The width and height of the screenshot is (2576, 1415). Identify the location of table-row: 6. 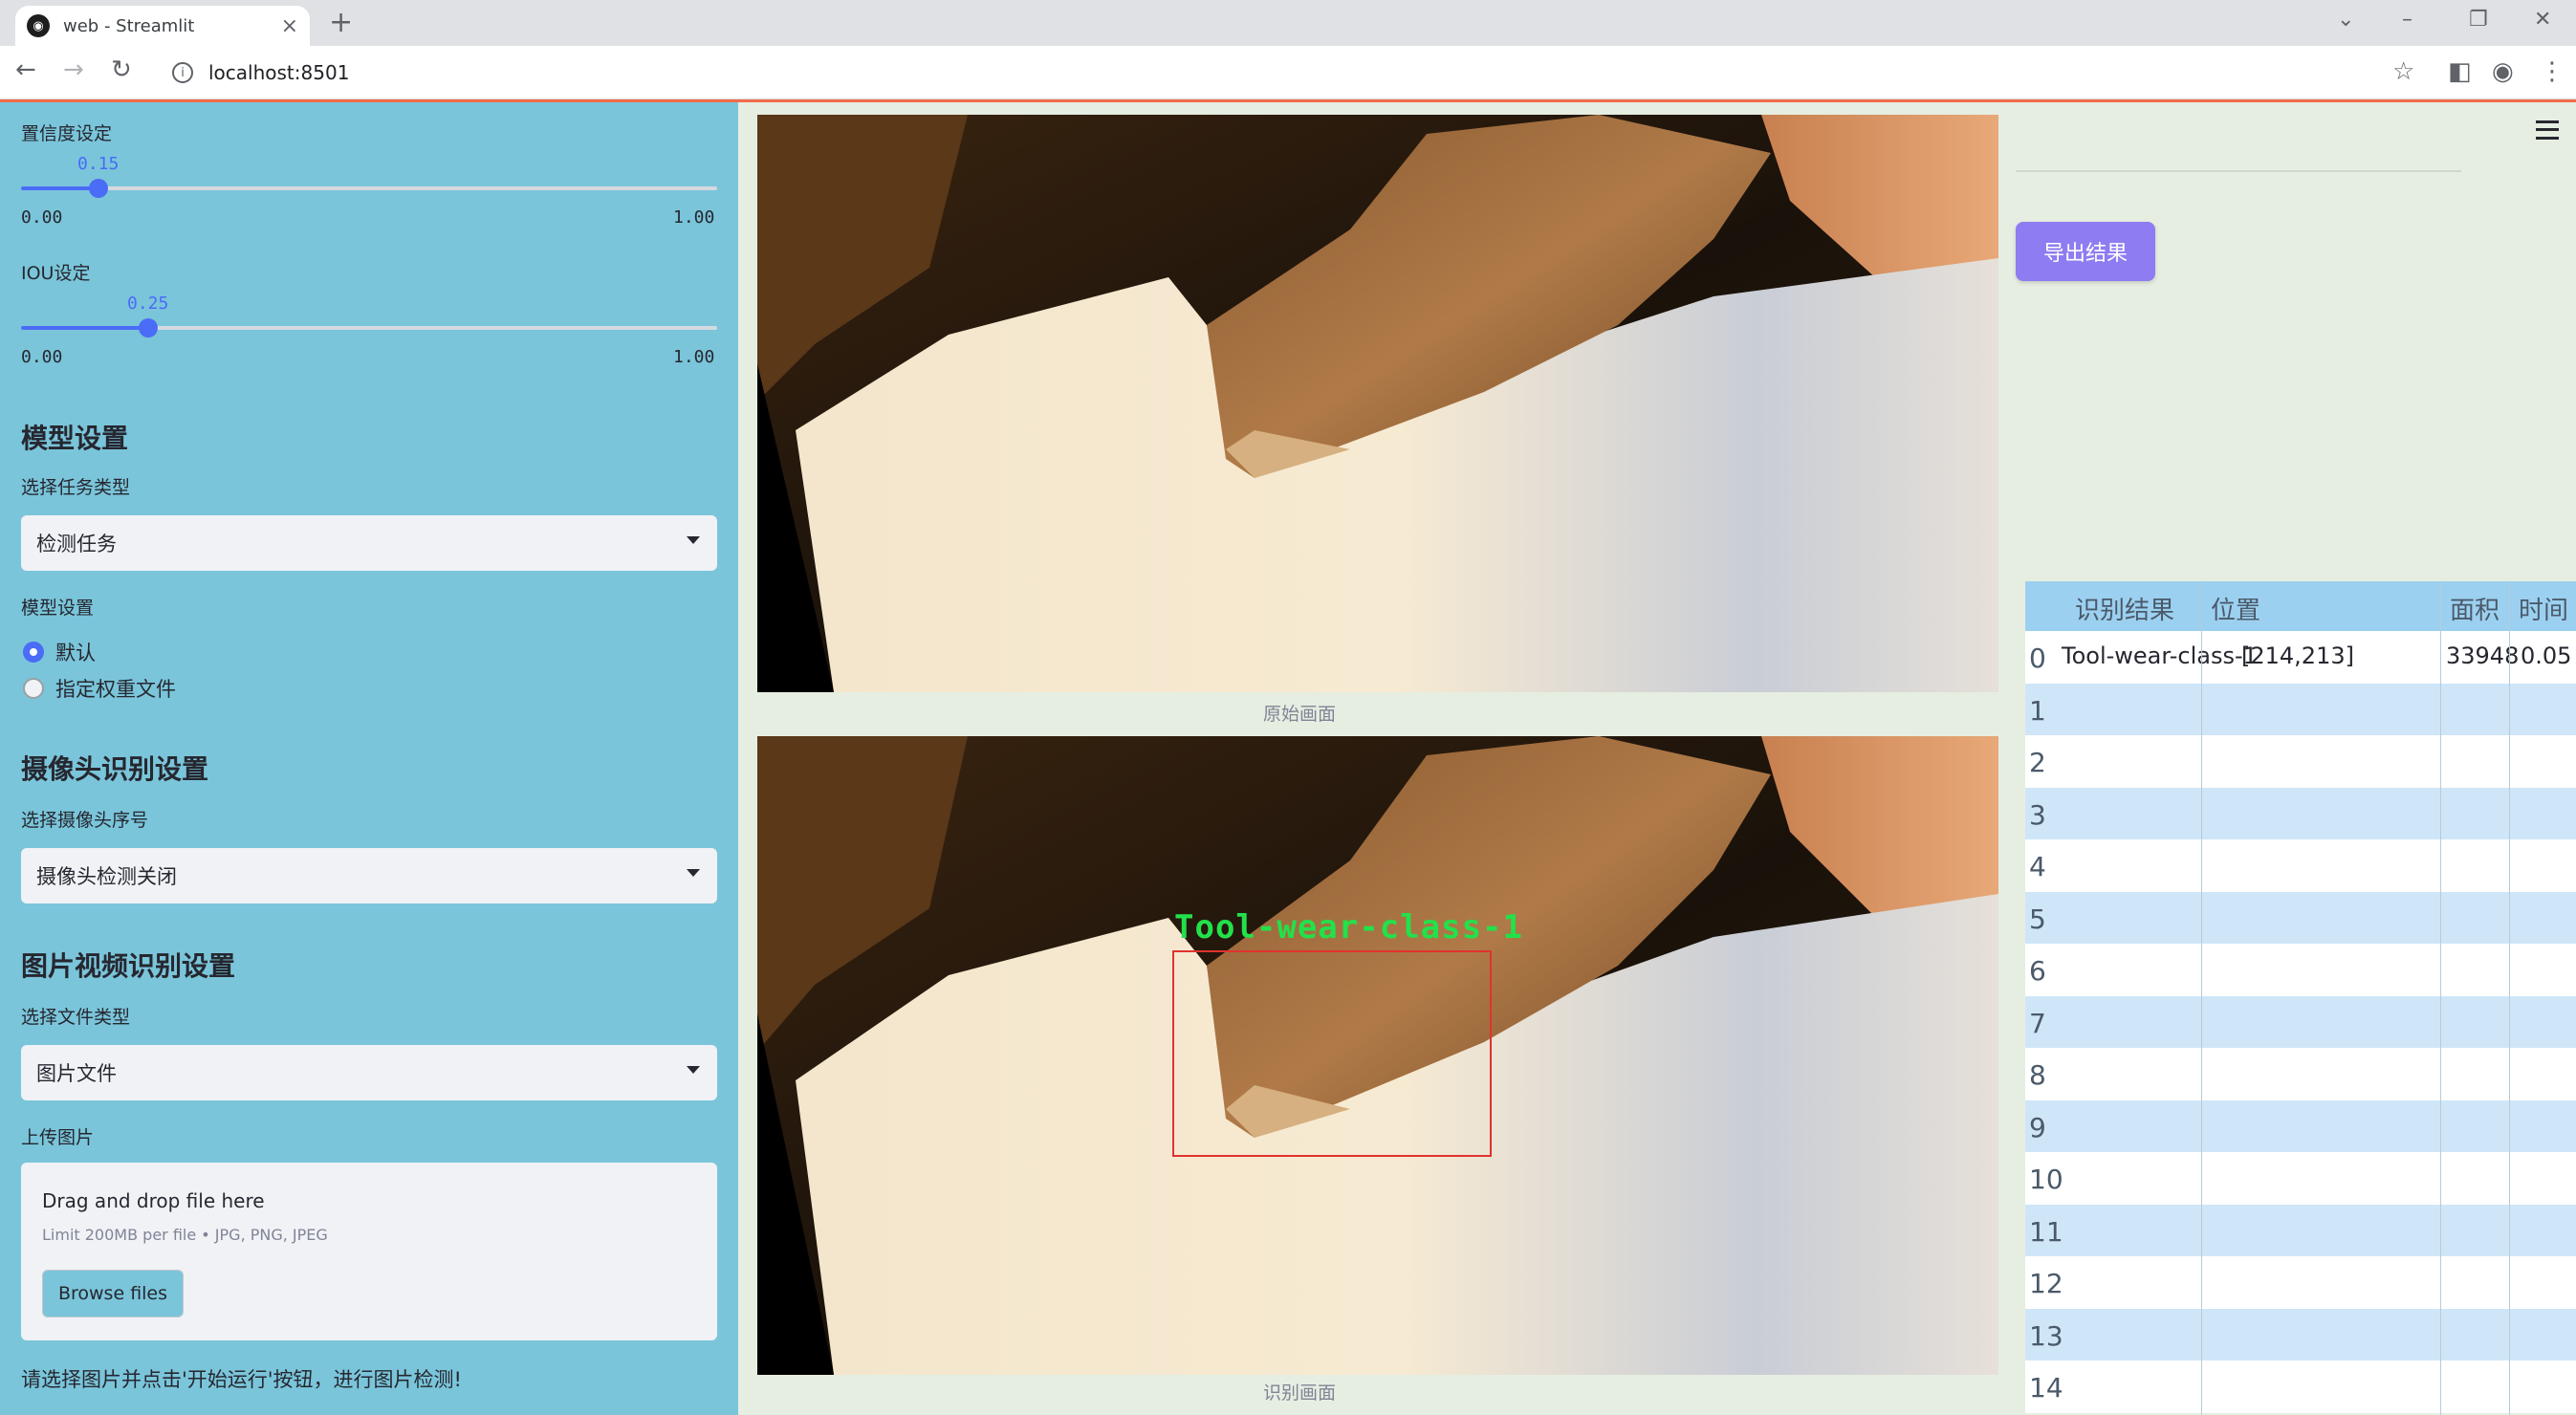
(2300, 970).